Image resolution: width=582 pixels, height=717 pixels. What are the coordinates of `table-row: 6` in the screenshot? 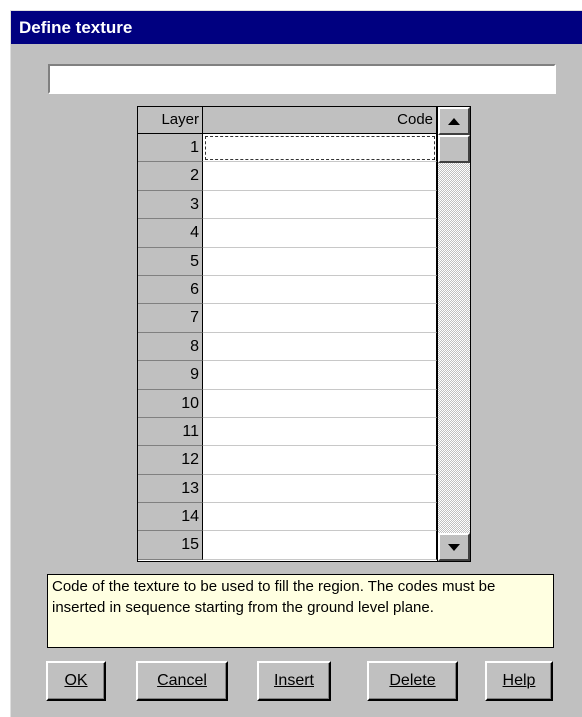 It's located at (287, 290).